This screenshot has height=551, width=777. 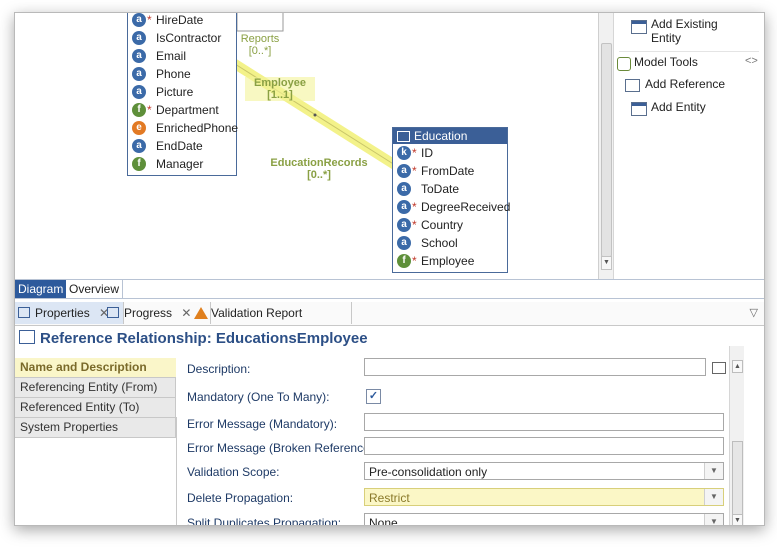 I want to click on attribute-row: a School, so click(x=450, y=243).